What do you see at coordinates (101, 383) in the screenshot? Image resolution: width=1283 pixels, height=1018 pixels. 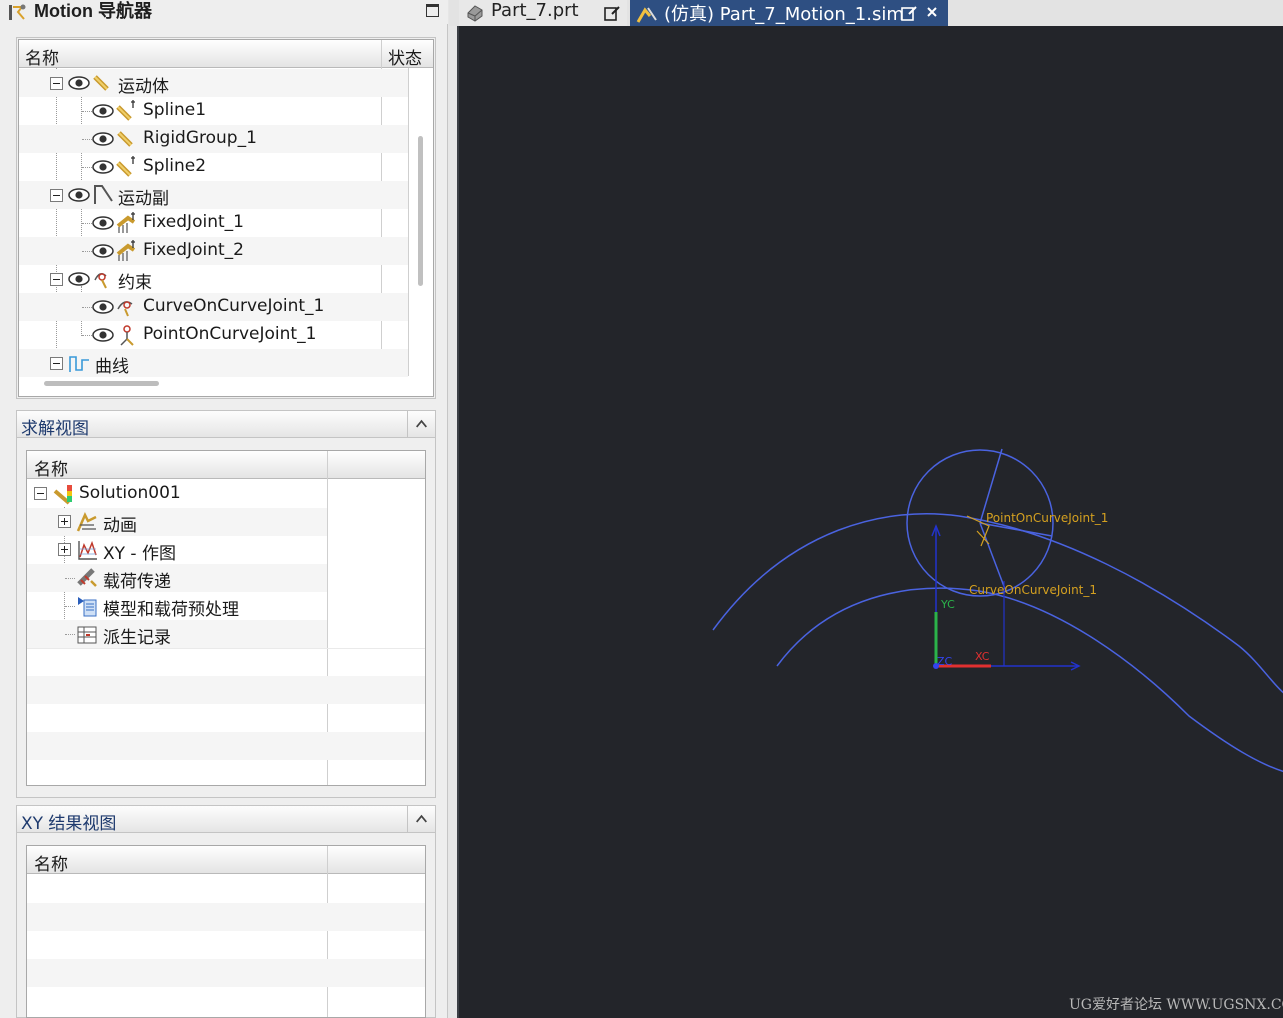 I see `tree-horizontal-scrollbar` at bounding box center [101, 383].